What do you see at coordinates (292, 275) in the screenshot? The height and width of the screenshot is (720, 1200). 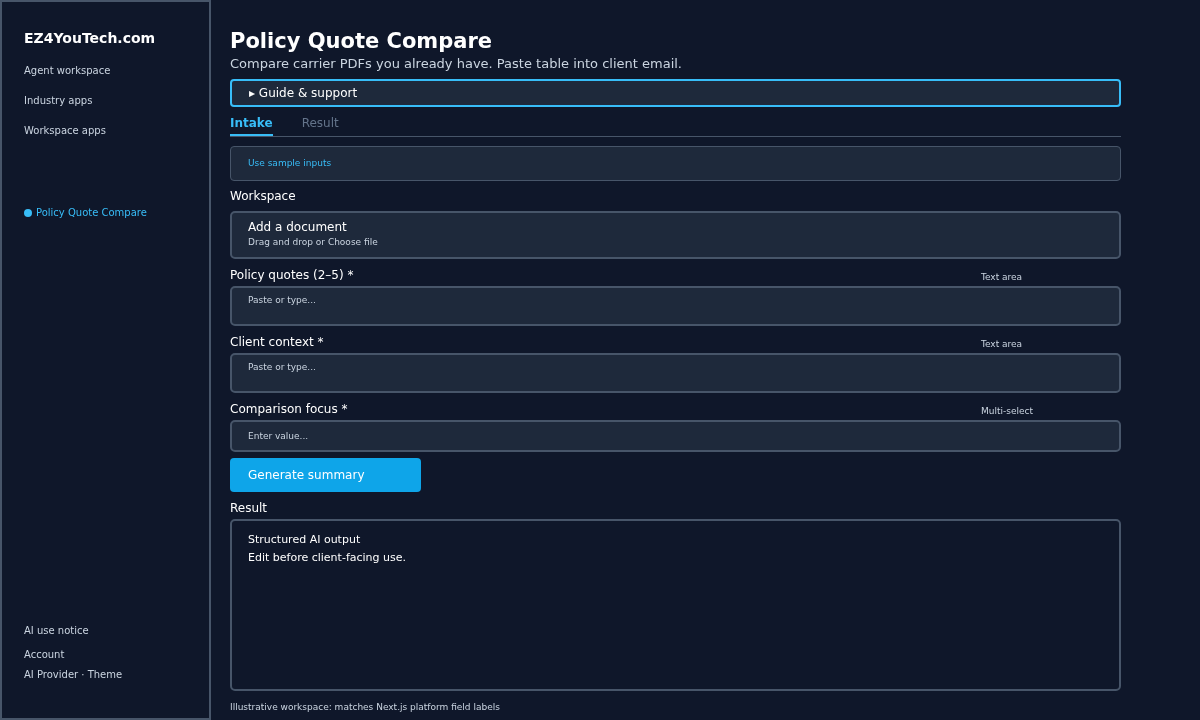 I see `field-label: Policy quotes (2–5) *` at bounding box center [292, 275].